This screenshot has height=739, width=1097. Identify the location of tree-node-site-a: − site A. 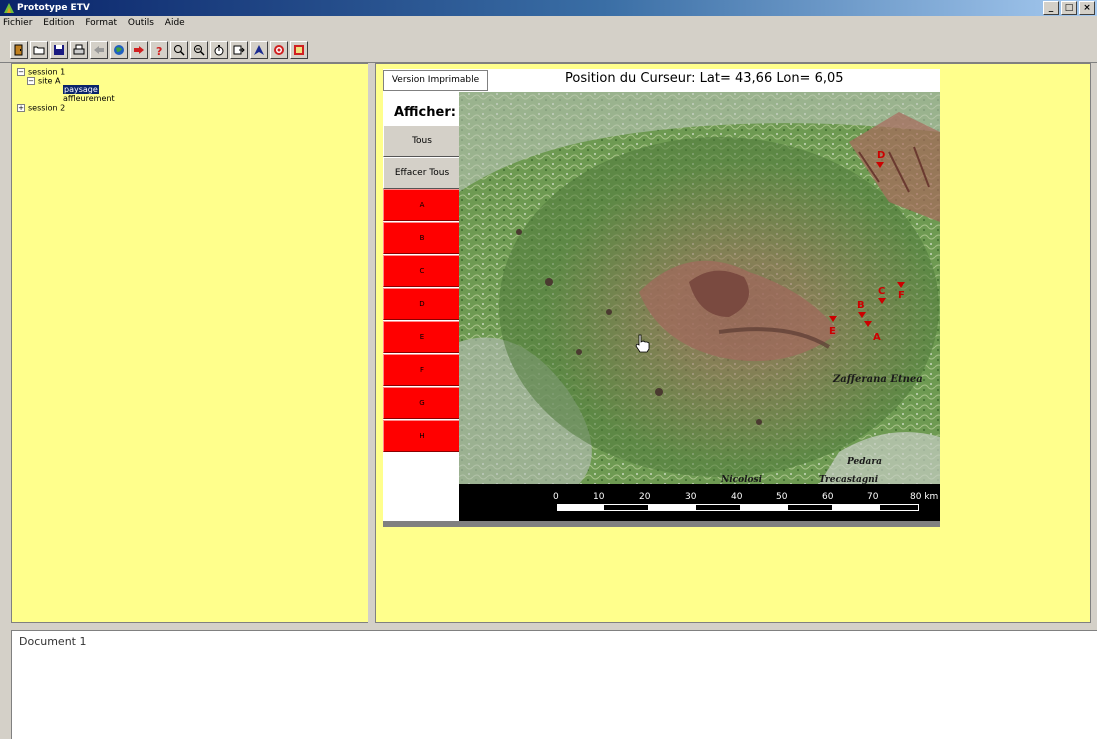
(43, 81).